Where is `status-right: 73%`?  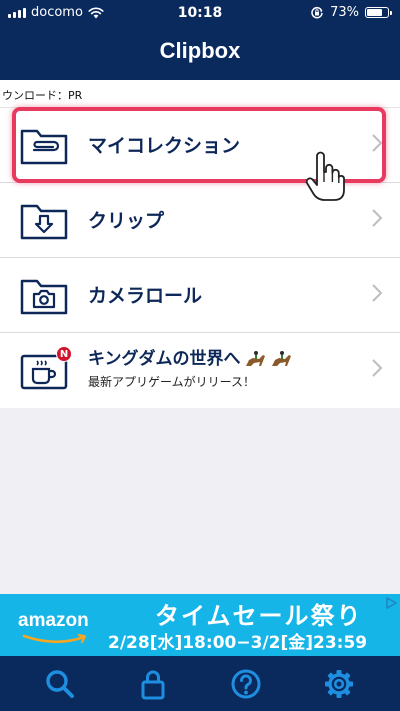
status-right: 73% is located at coordinates (351, 12).